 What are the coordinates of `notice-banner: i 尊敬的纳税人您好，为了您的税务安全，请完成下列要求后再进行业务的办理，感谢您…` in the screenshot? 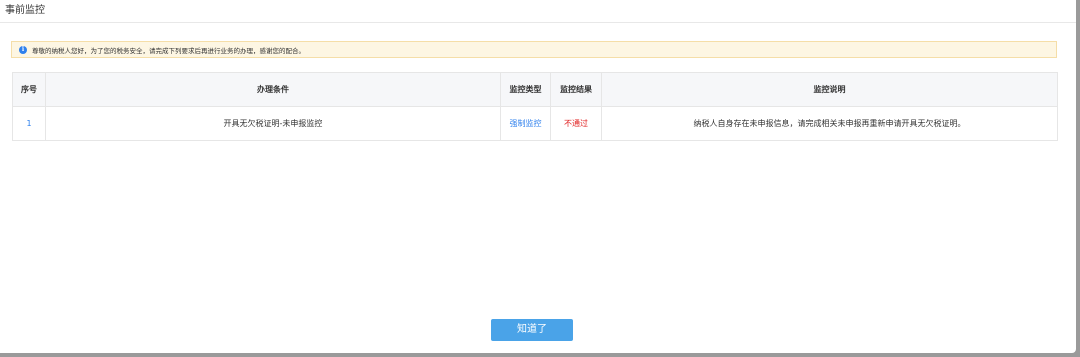 It's located at (534, 49).